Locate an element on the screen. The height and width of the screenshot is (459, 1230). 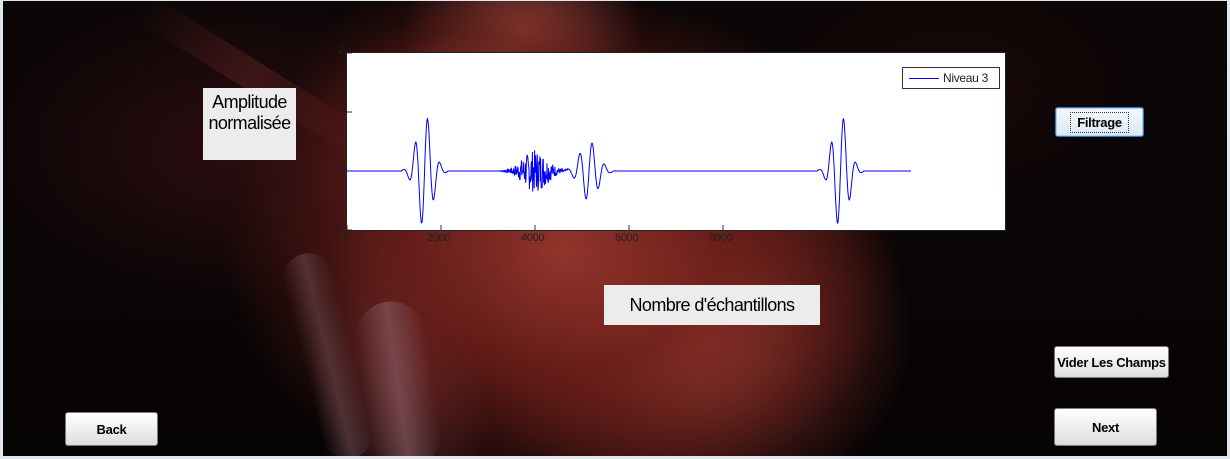
x-tick-label: 6000 is located at coordinates (627, 238).